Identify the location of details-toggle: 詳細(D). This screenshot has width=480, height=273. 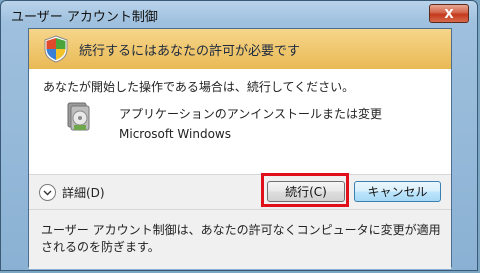
(72, 192).